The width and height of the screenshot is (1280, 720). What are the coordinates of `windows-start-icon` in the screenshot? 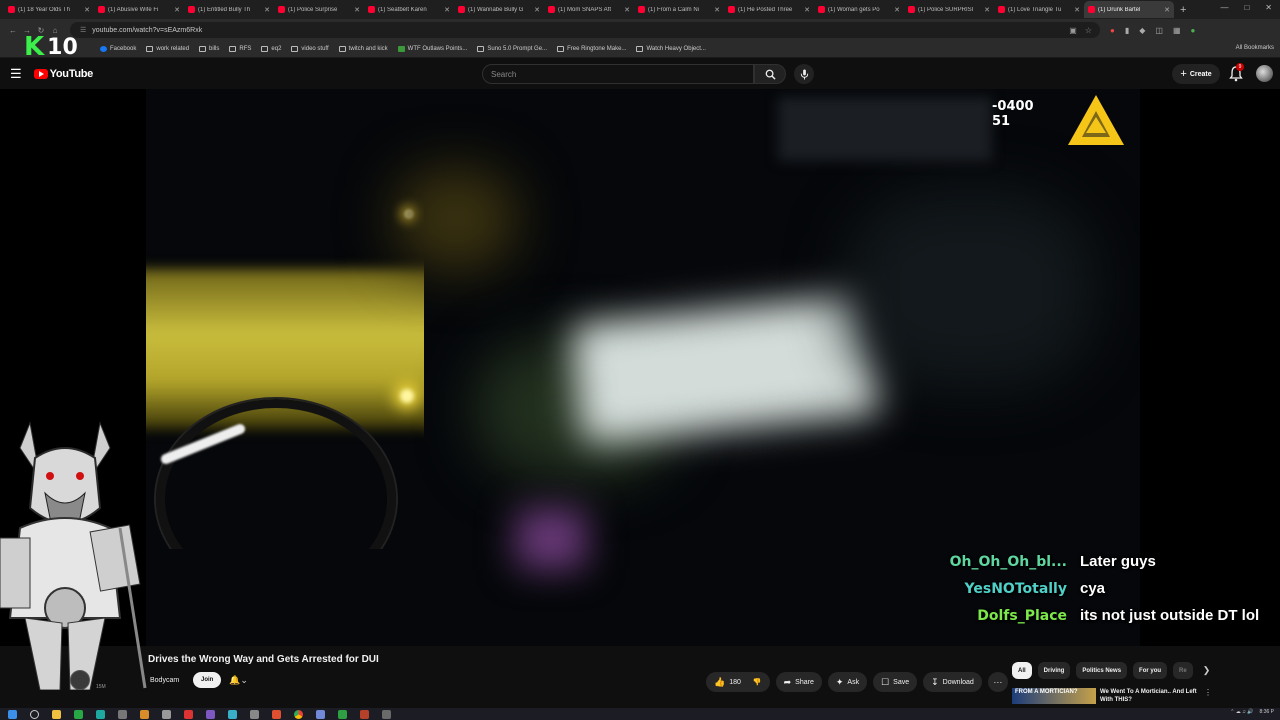 It's located at (12, 714).